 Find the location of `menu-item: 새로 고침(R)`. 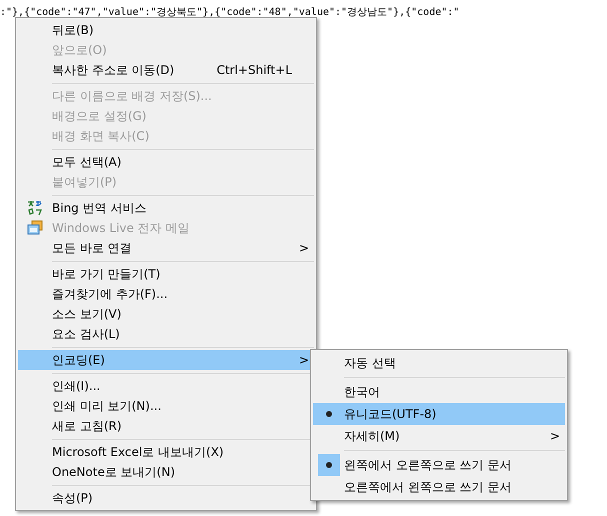

menu-item: 새로 고침(R) is located at coordinates (166, 426).